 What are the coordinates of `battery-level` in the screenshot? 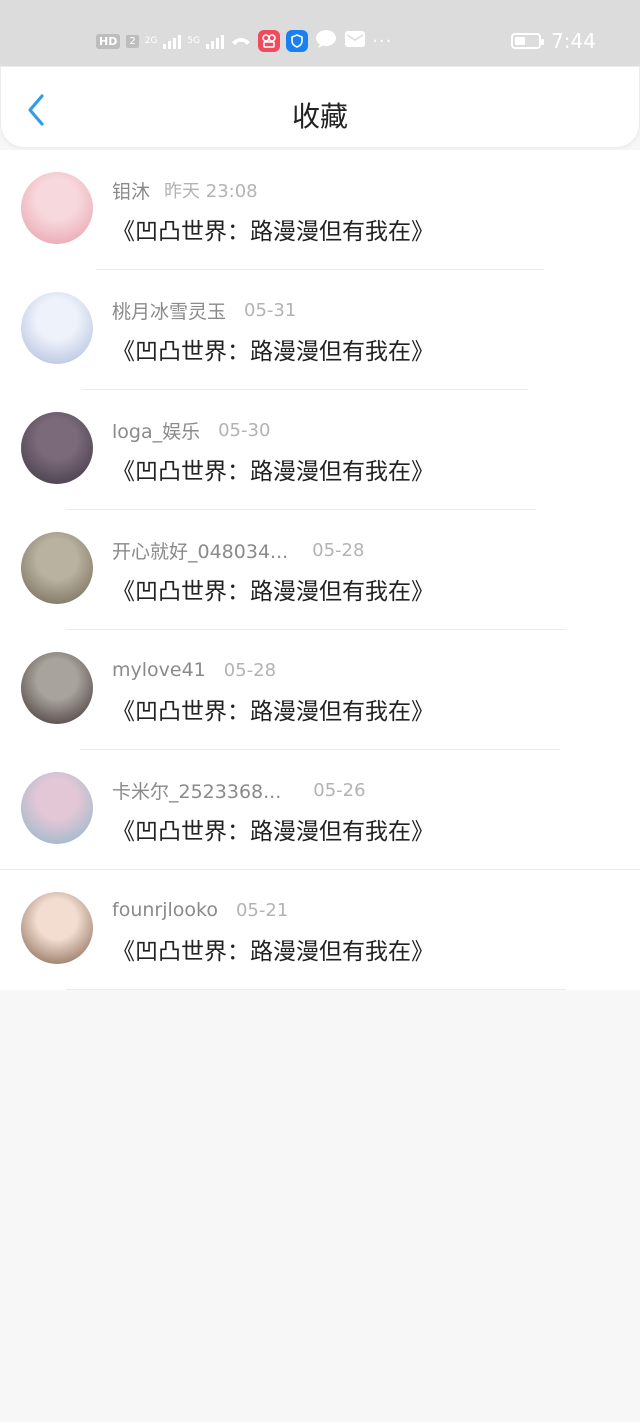 It's located at (520, 41).